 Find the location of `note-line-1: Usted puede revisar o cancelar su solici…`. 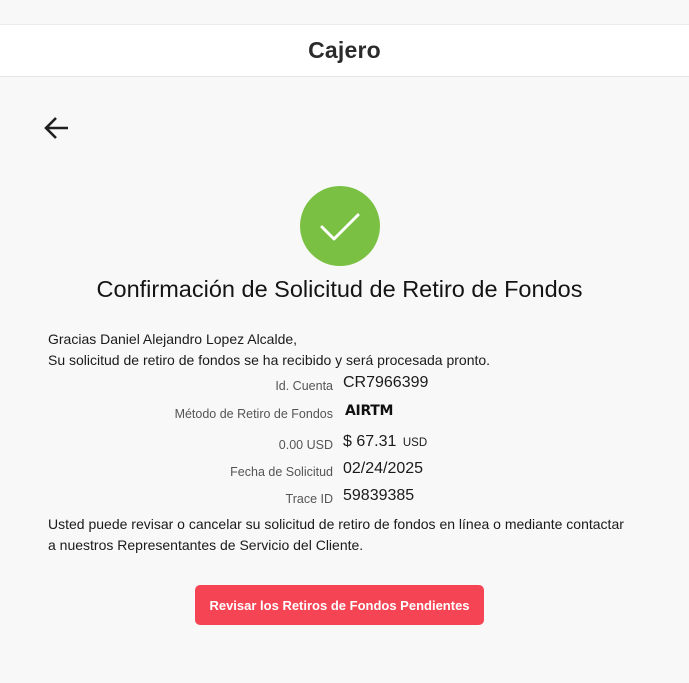

note-line-1: Usted puede revisar o cancelar su solici… is located at coordinates (336, 524).